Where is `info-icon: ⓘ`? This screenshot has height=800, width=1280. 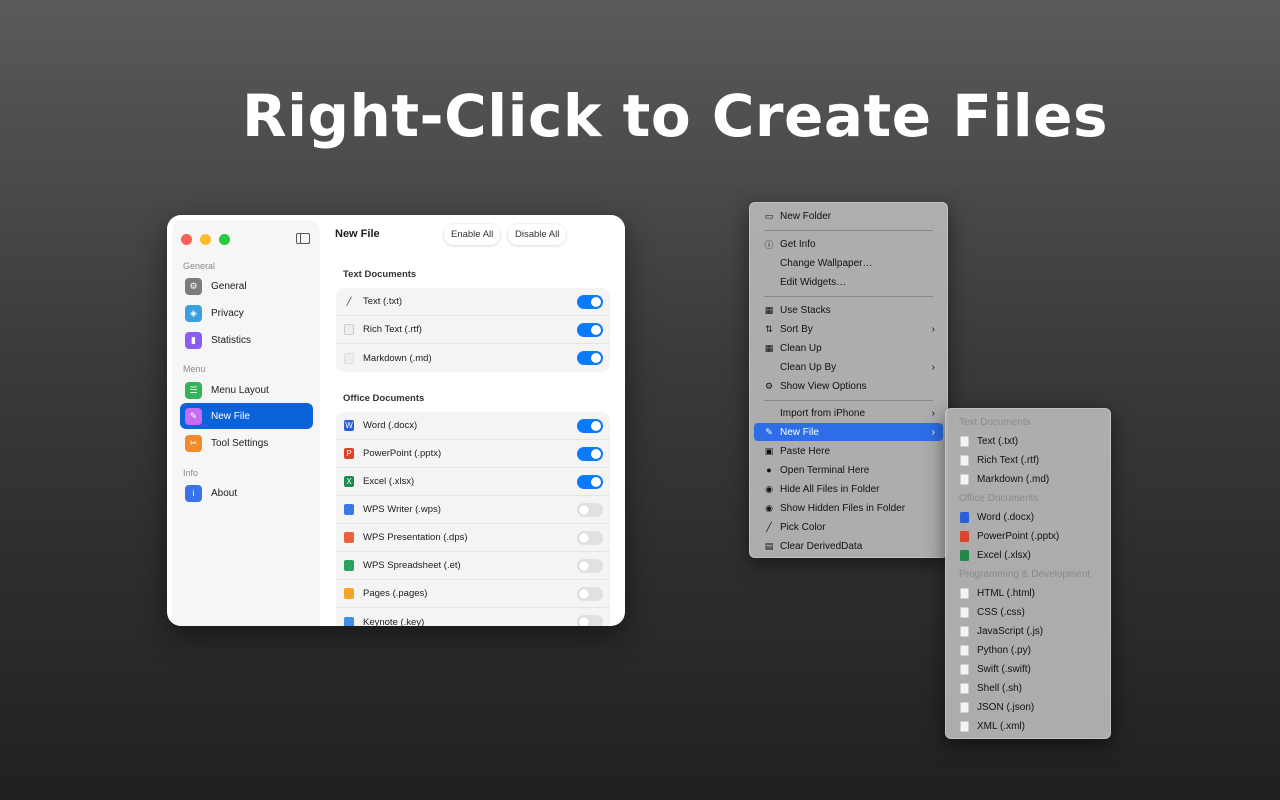 info-icon: ⓘ is located at coordinates (769, 244).